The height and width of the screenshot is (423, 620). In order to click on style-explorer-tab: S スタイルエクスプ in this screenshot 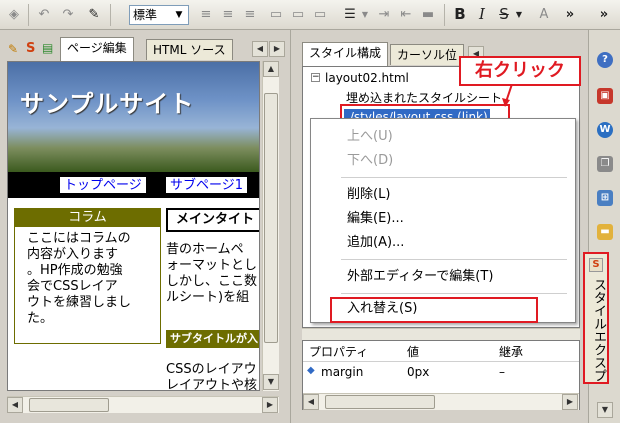, I will do `click(596, 318)`.